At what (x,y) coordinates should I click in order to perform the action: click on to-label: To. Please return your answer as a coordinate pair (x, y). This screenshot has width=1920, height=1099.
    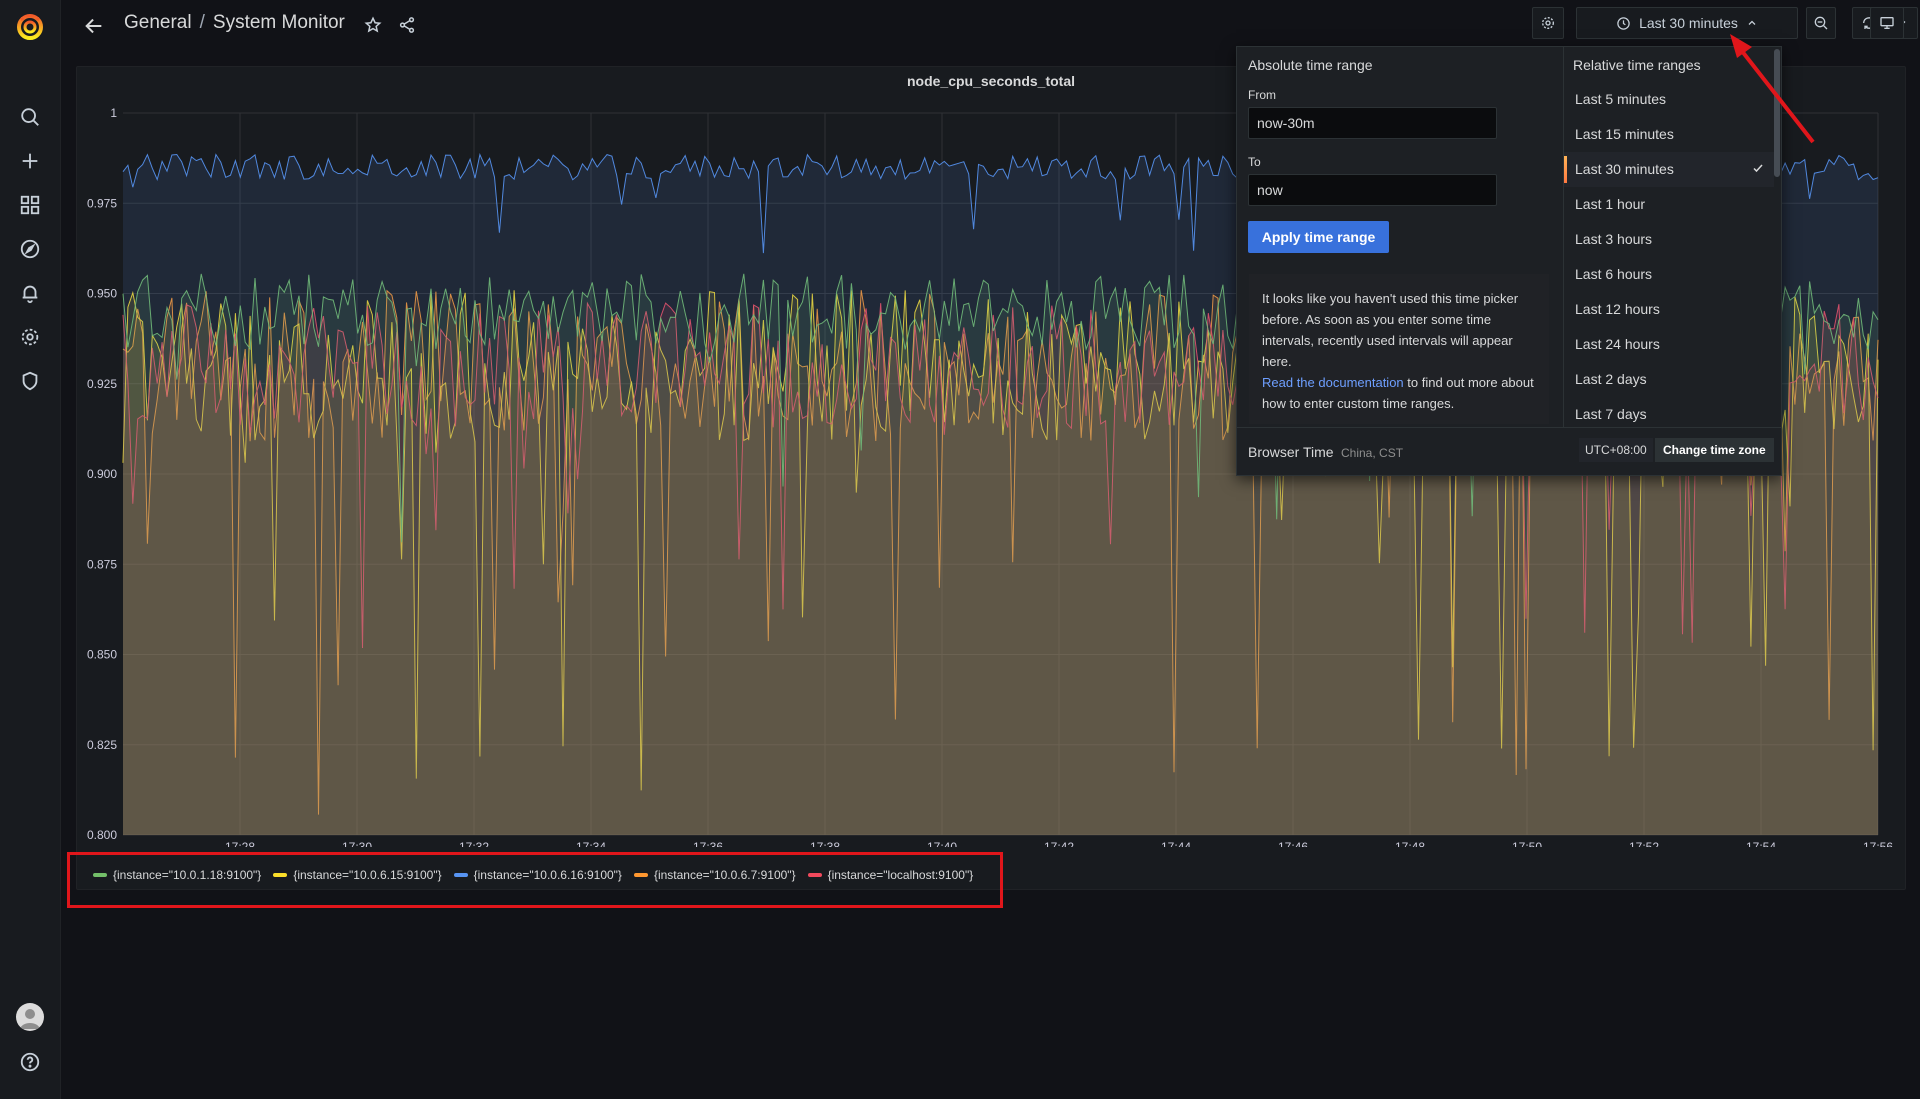
    Looking at the image, I should click on (1254, 162).